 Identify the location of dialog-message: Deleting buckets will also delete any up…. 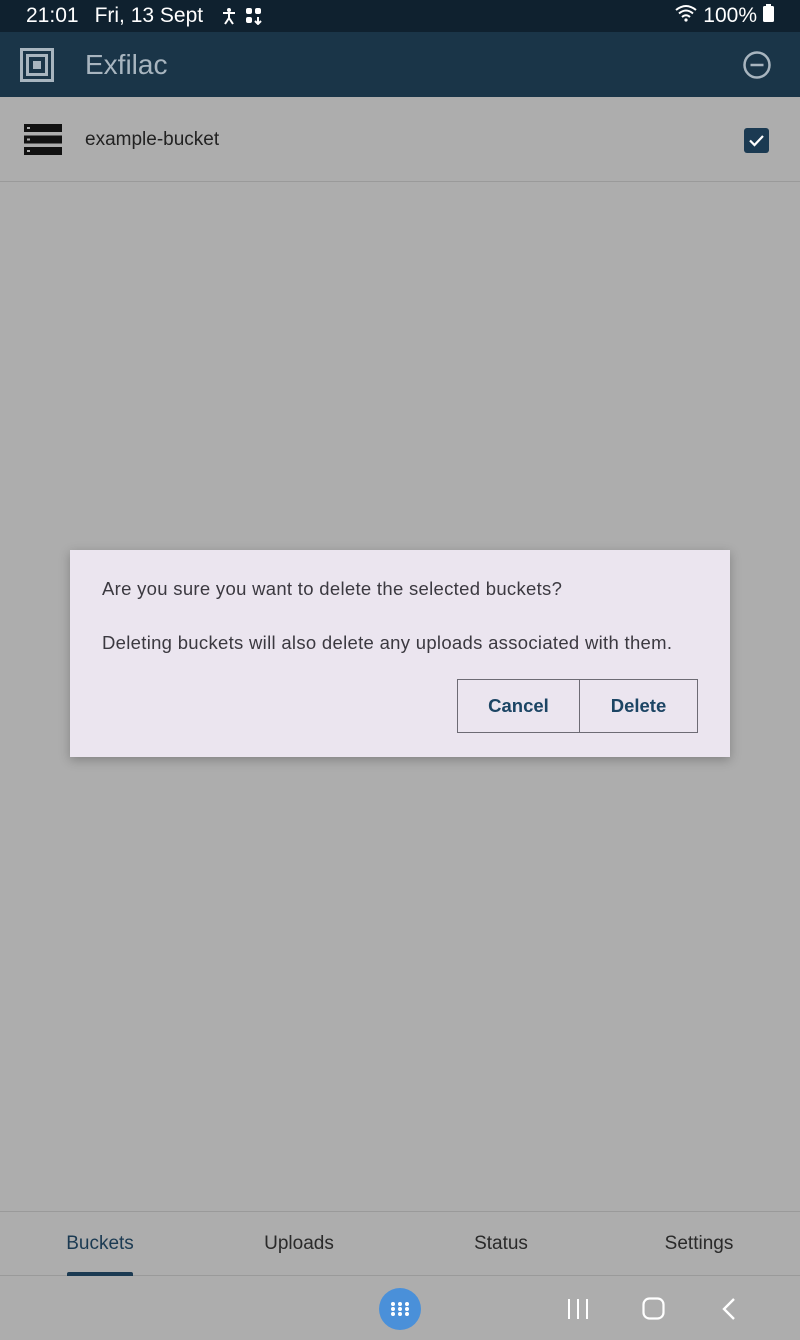
(387, 642).